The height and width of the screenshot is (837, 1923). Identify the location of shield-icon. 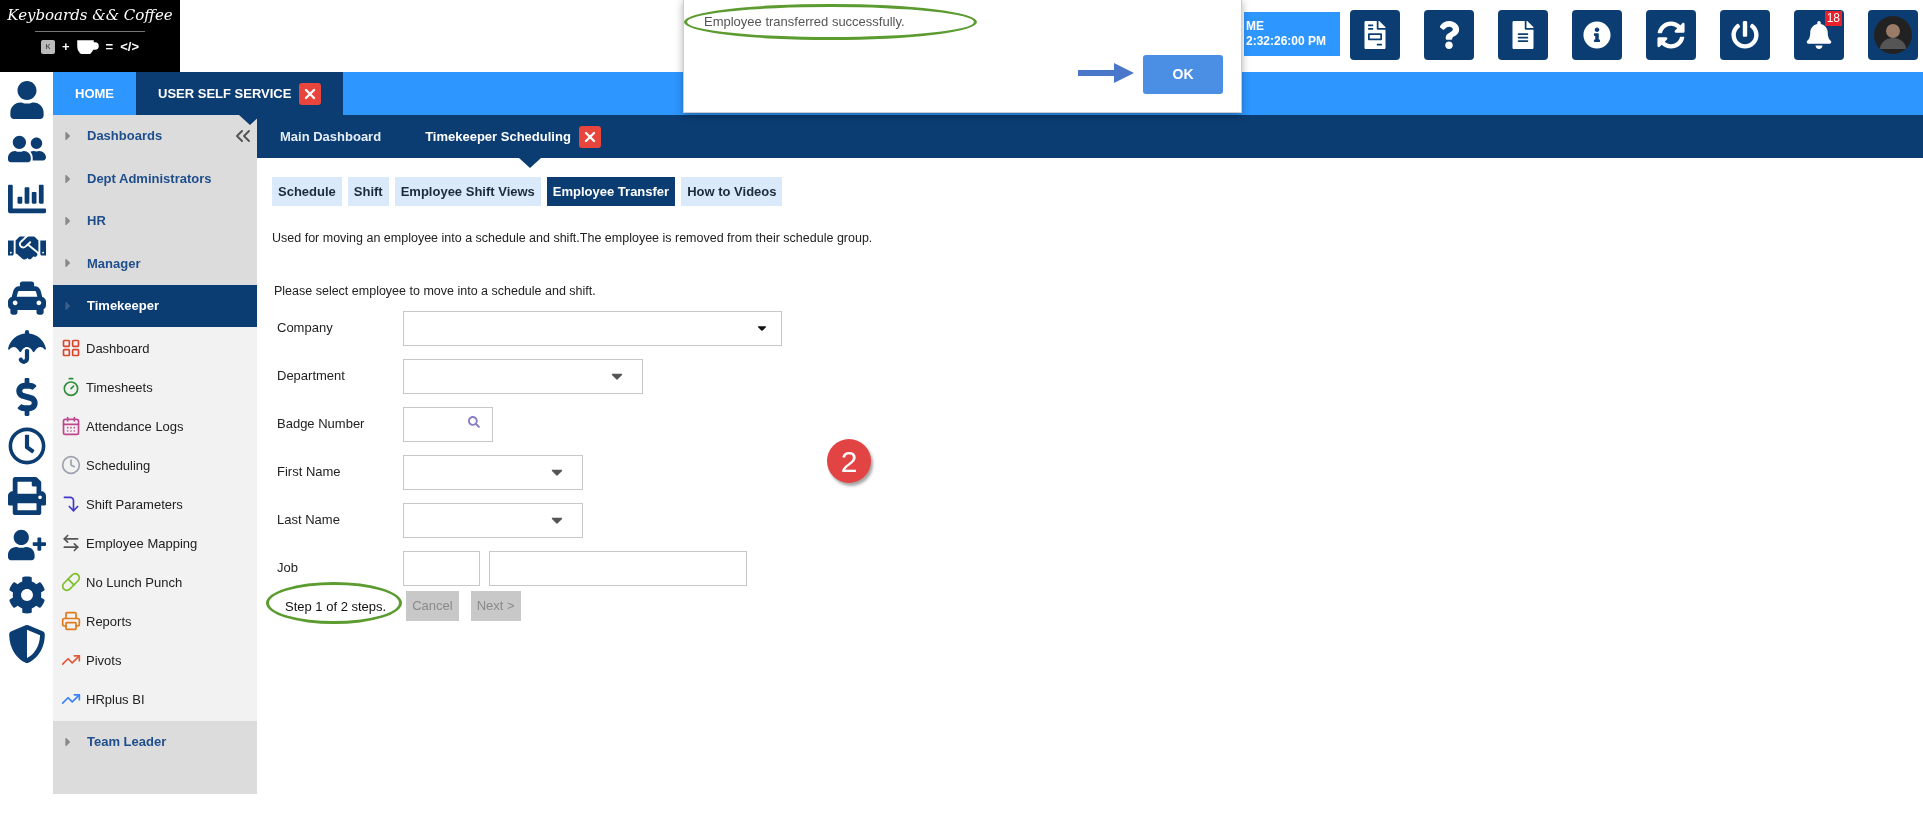
(26, 644).